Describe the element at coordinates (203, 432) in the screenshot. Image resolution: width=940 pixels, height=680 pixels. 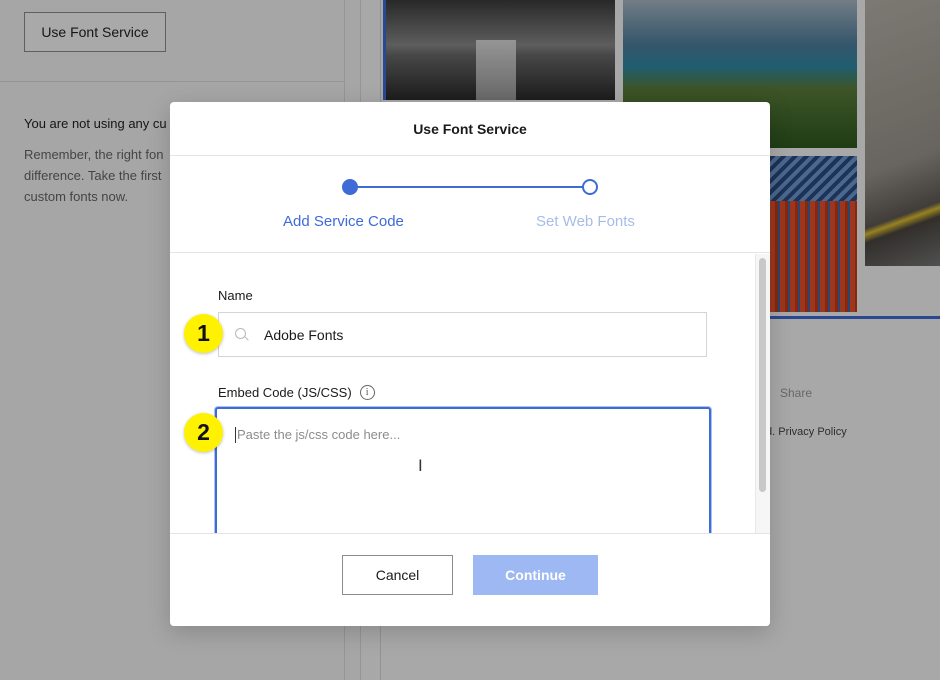
I see `annotation-badge-2: 2` at that location.